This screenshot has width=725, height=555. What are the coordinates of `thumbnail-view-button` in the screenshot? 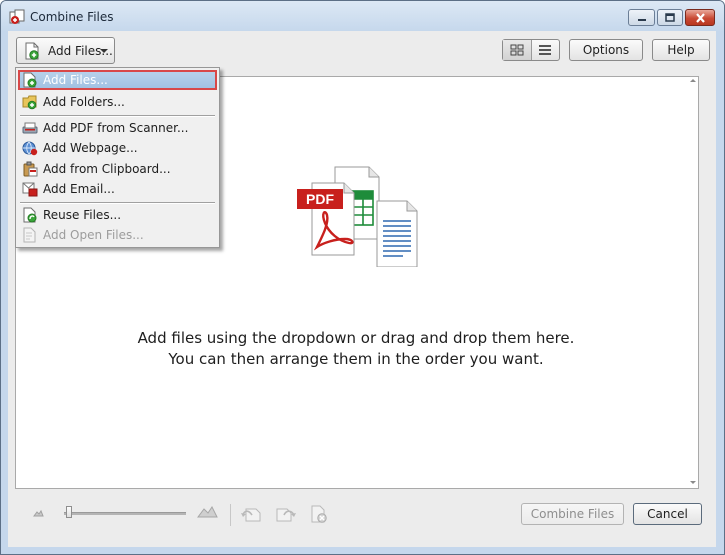 It's located at (517, 50).